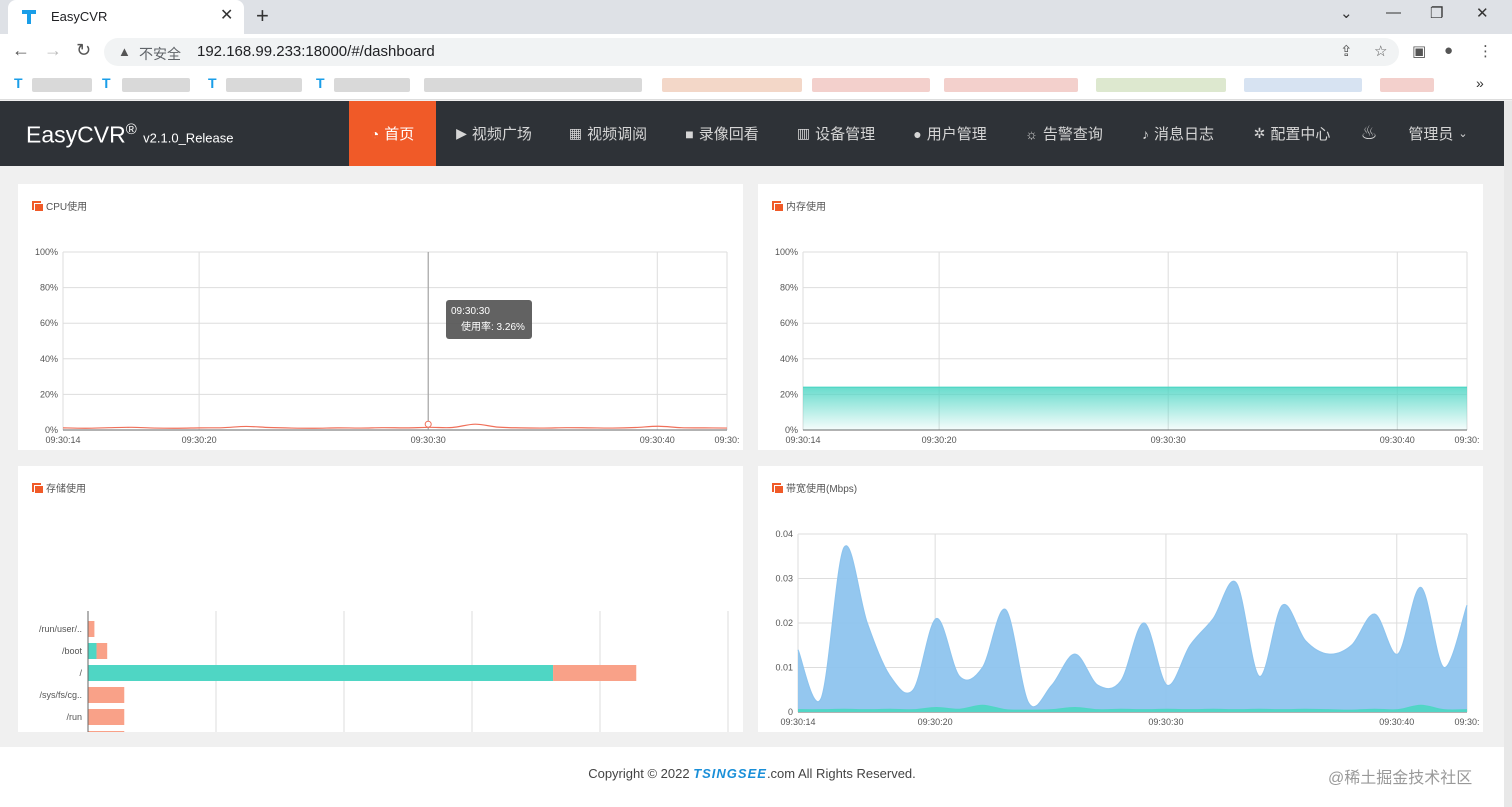  Describe the element at coordinates (575, 133) in the screenshot. I see `grid-icon: ▦` at that location.